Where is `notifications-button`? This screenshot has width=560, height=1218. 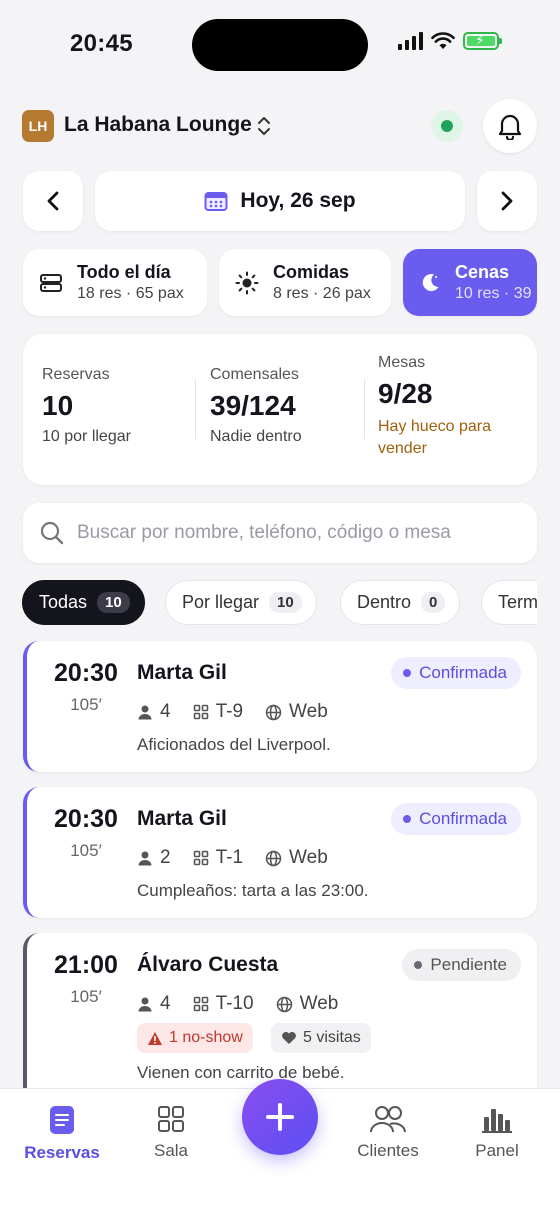
notifications-button is located at coordinates (510, 126).